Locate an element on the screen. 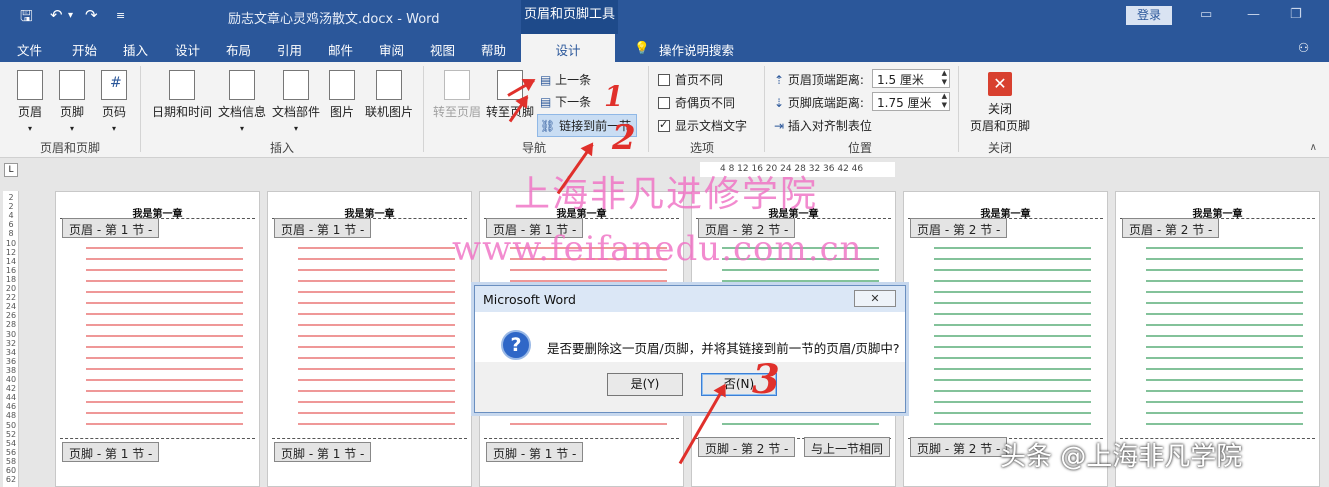  ruler-tick-label: 42 is located at coordinates (11, 389).